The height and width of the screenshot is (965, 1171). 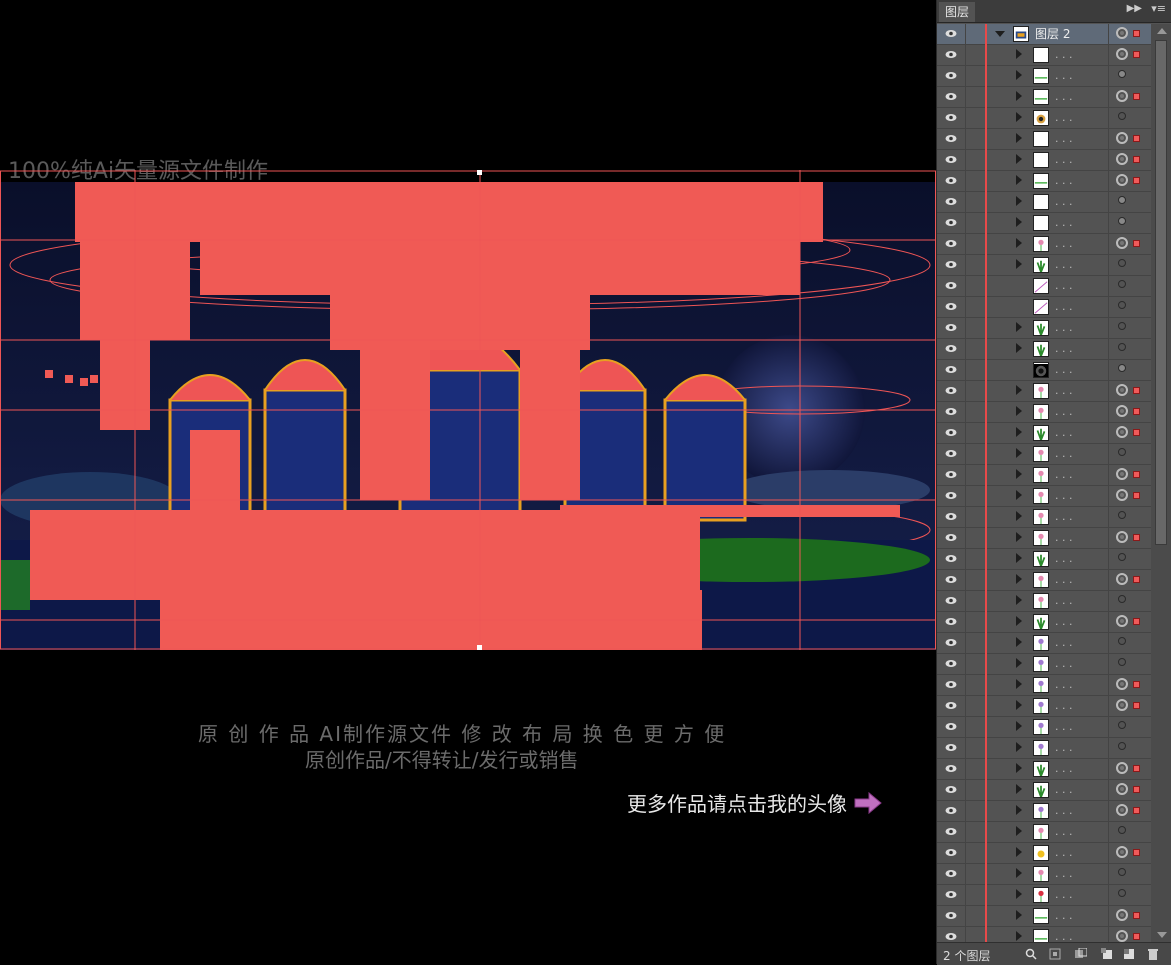 What do you see at coordinates (957, 12) in the screenshot?
I see `tab-layers: 图层` at bounding box center [957, 12].